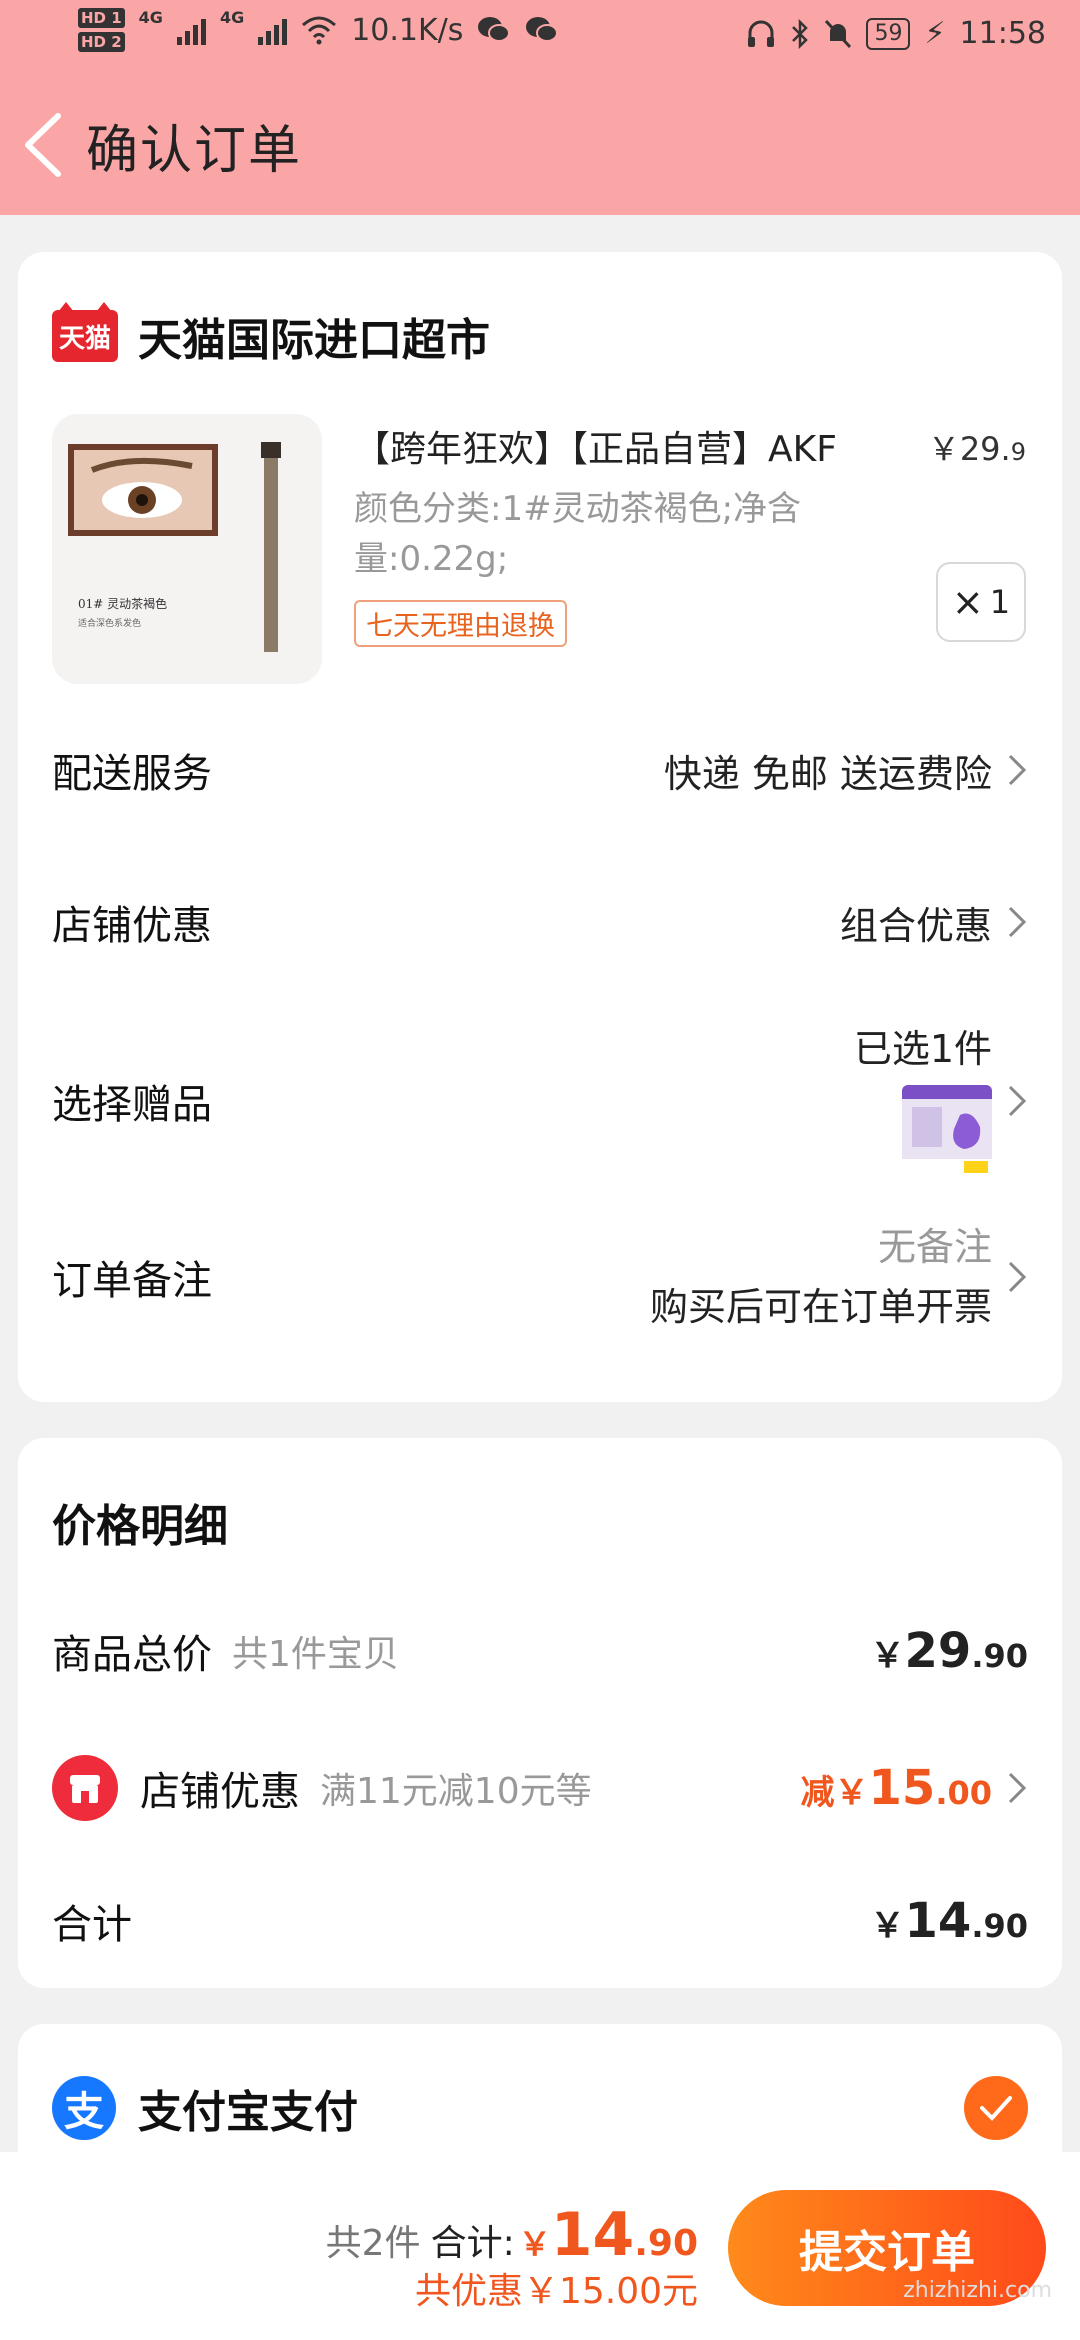 The height and width of the screenshot is (2340, 1080). I want to click on thumb-subcaption: 适合深色系发色, so click(109, 623).